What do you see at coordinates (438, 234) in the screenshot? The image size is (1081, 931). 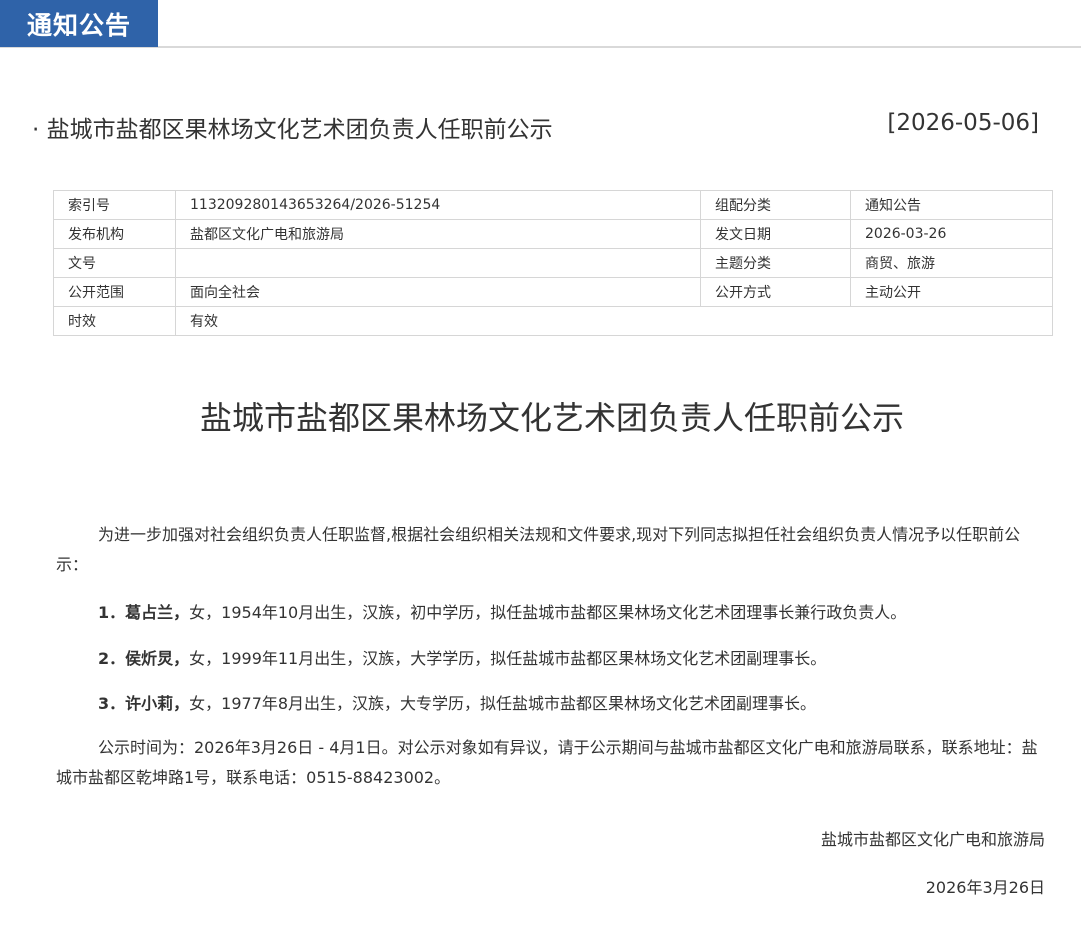 I see `meta-value: 盐都区文化广电和旅游局` at bounding box center [438, 234].